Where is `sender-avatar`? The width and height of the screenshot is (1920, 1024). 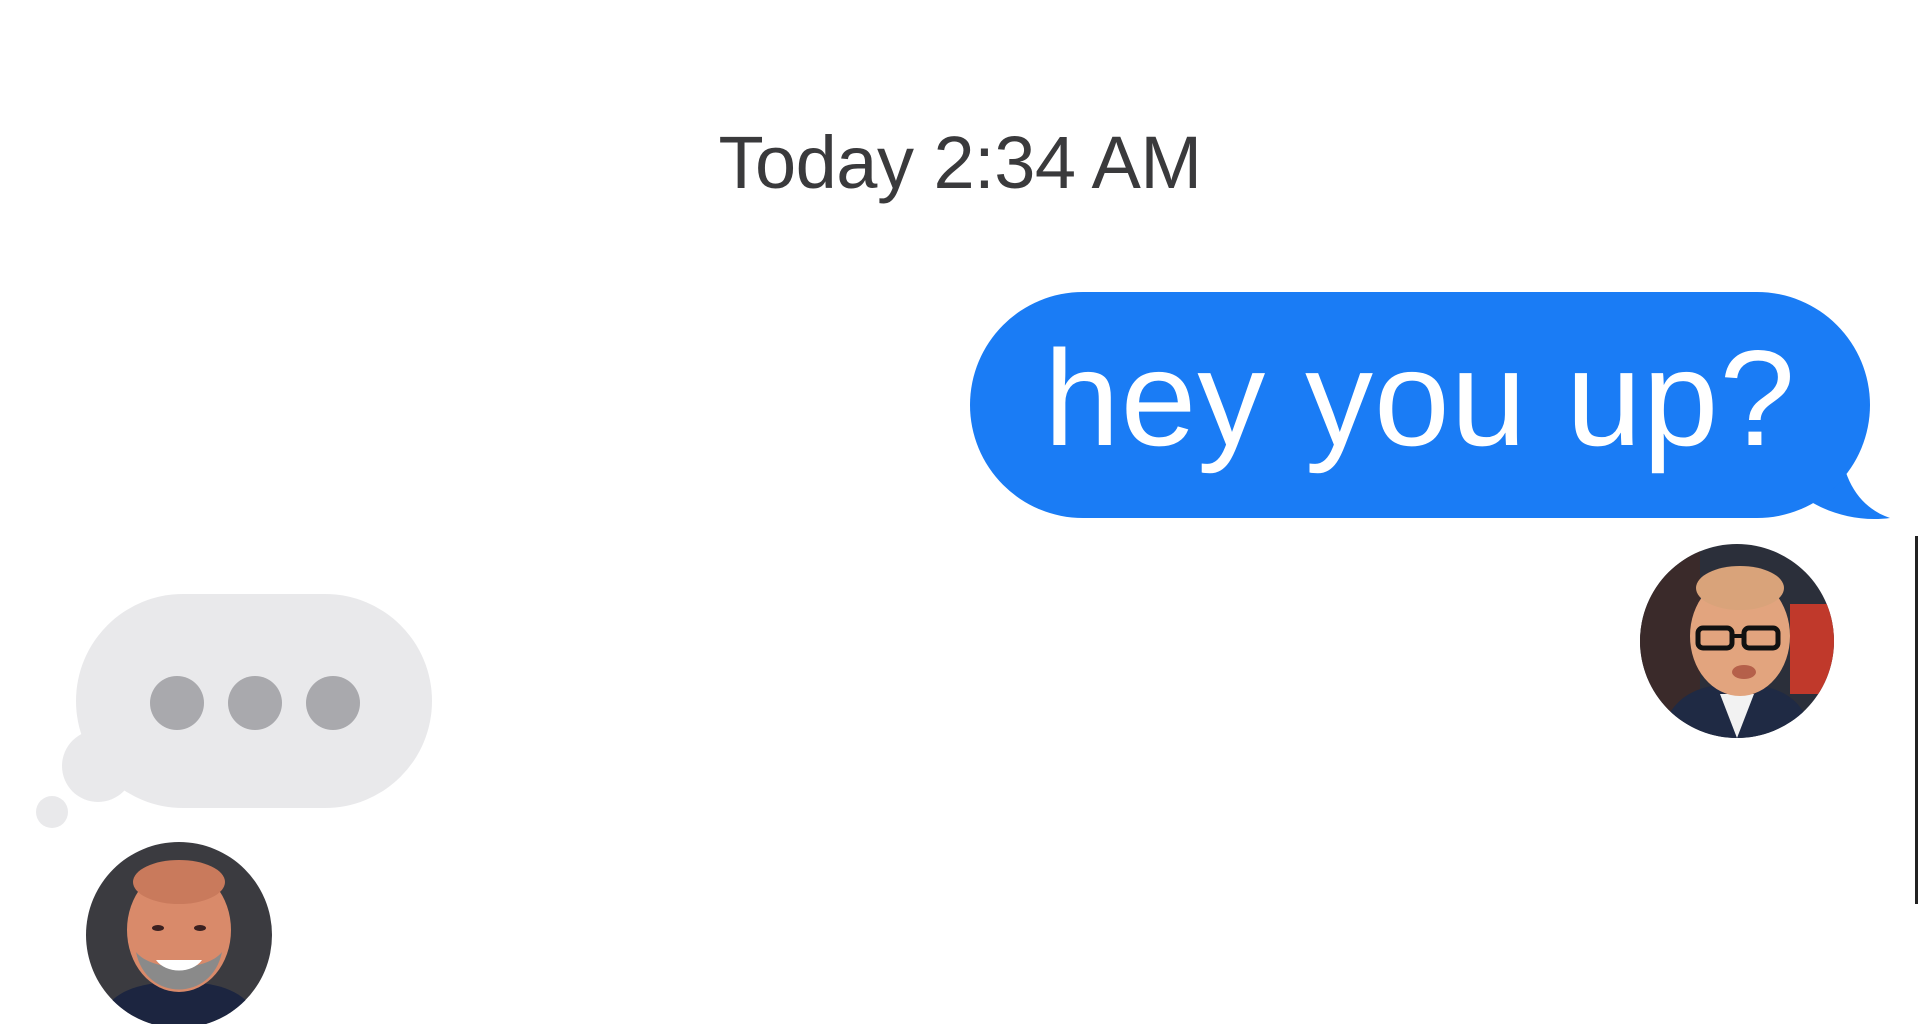 sender-avatar is located at coordinates (1737, 641).